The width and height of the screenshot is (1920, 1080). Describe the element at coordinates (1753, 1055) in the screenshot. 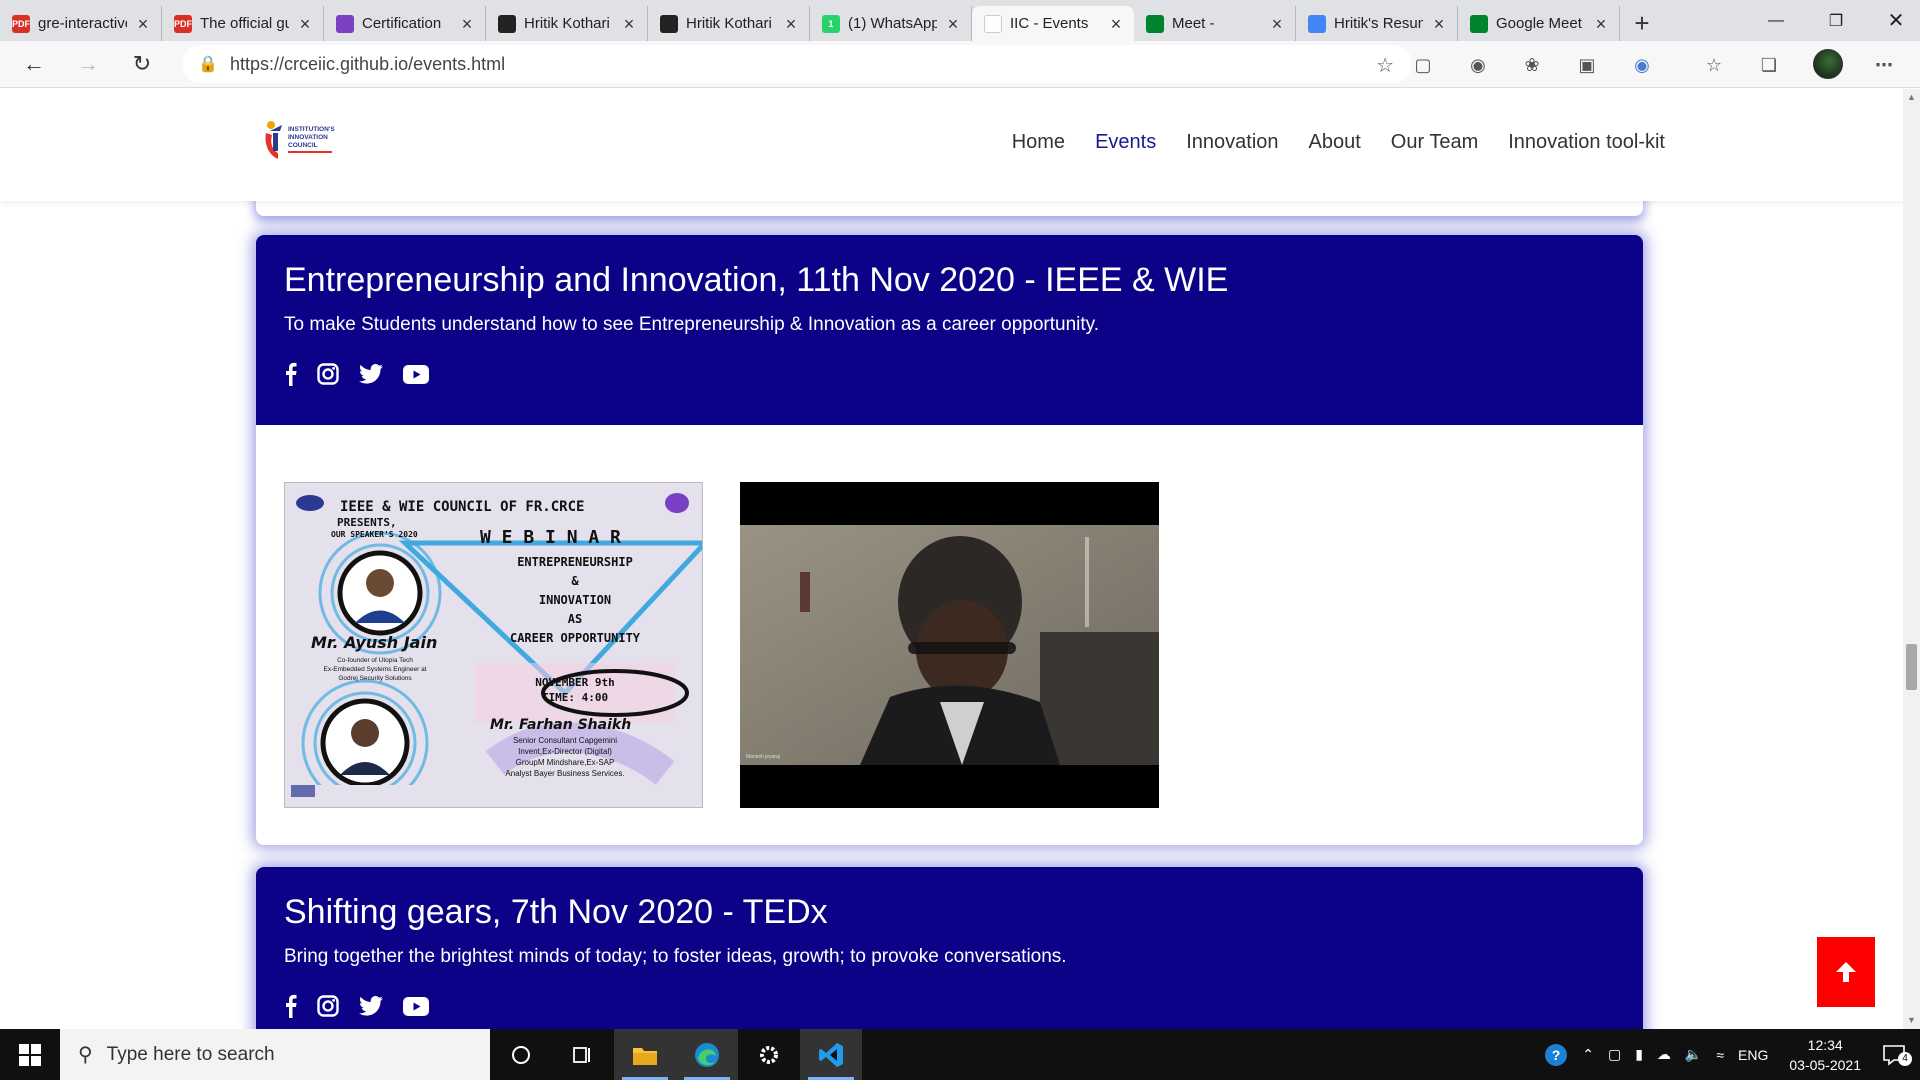

I see `language-indicator: ENG` at that location.